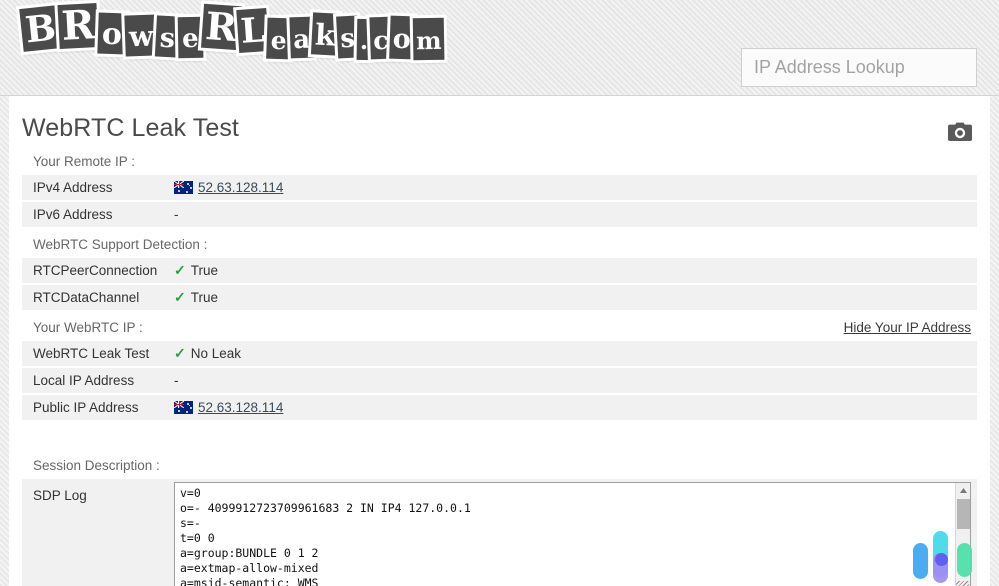 The width and height of the screenshot is (999, 586). I want to click on ipv4-address-link: 52.63.128.114, so click(240, 187).